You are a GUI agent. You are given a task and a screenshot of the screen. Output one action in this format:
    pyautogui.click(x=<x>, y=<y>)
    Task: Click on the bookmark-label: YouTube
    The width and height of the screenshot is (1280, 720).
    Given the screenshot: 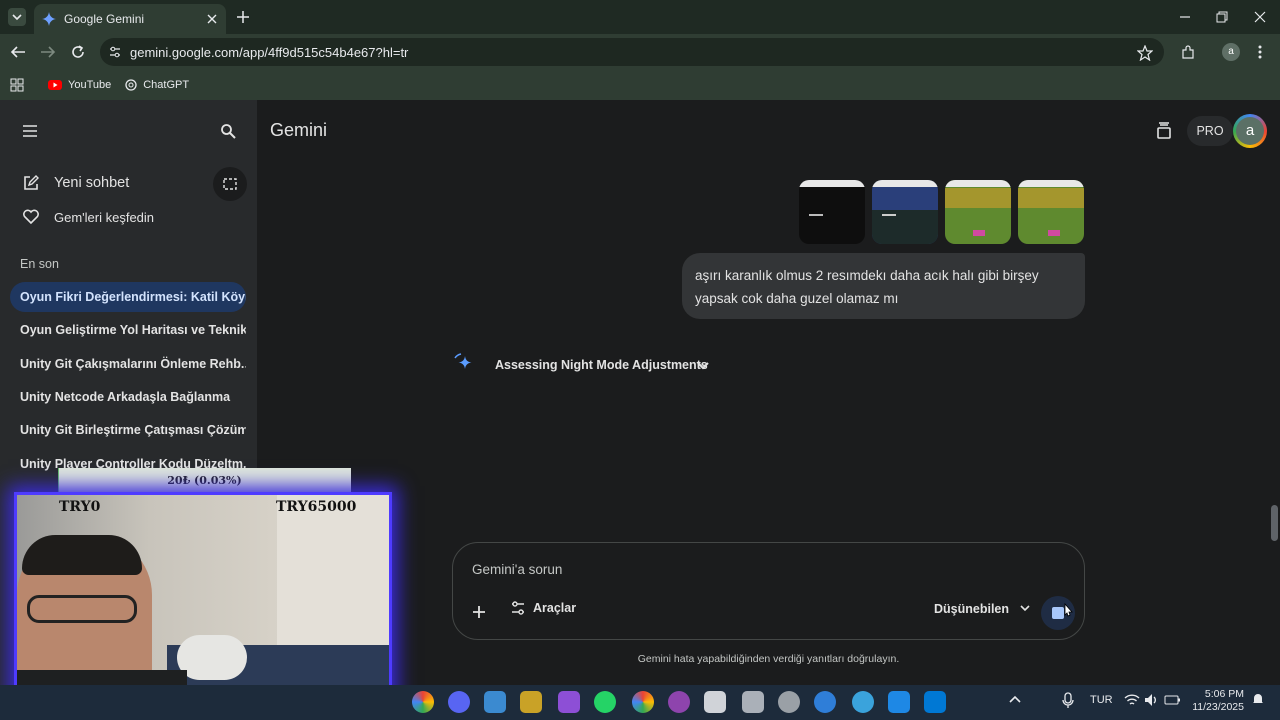 What is the action you would take?
    pyautogui.click(x=90, y=85)
    